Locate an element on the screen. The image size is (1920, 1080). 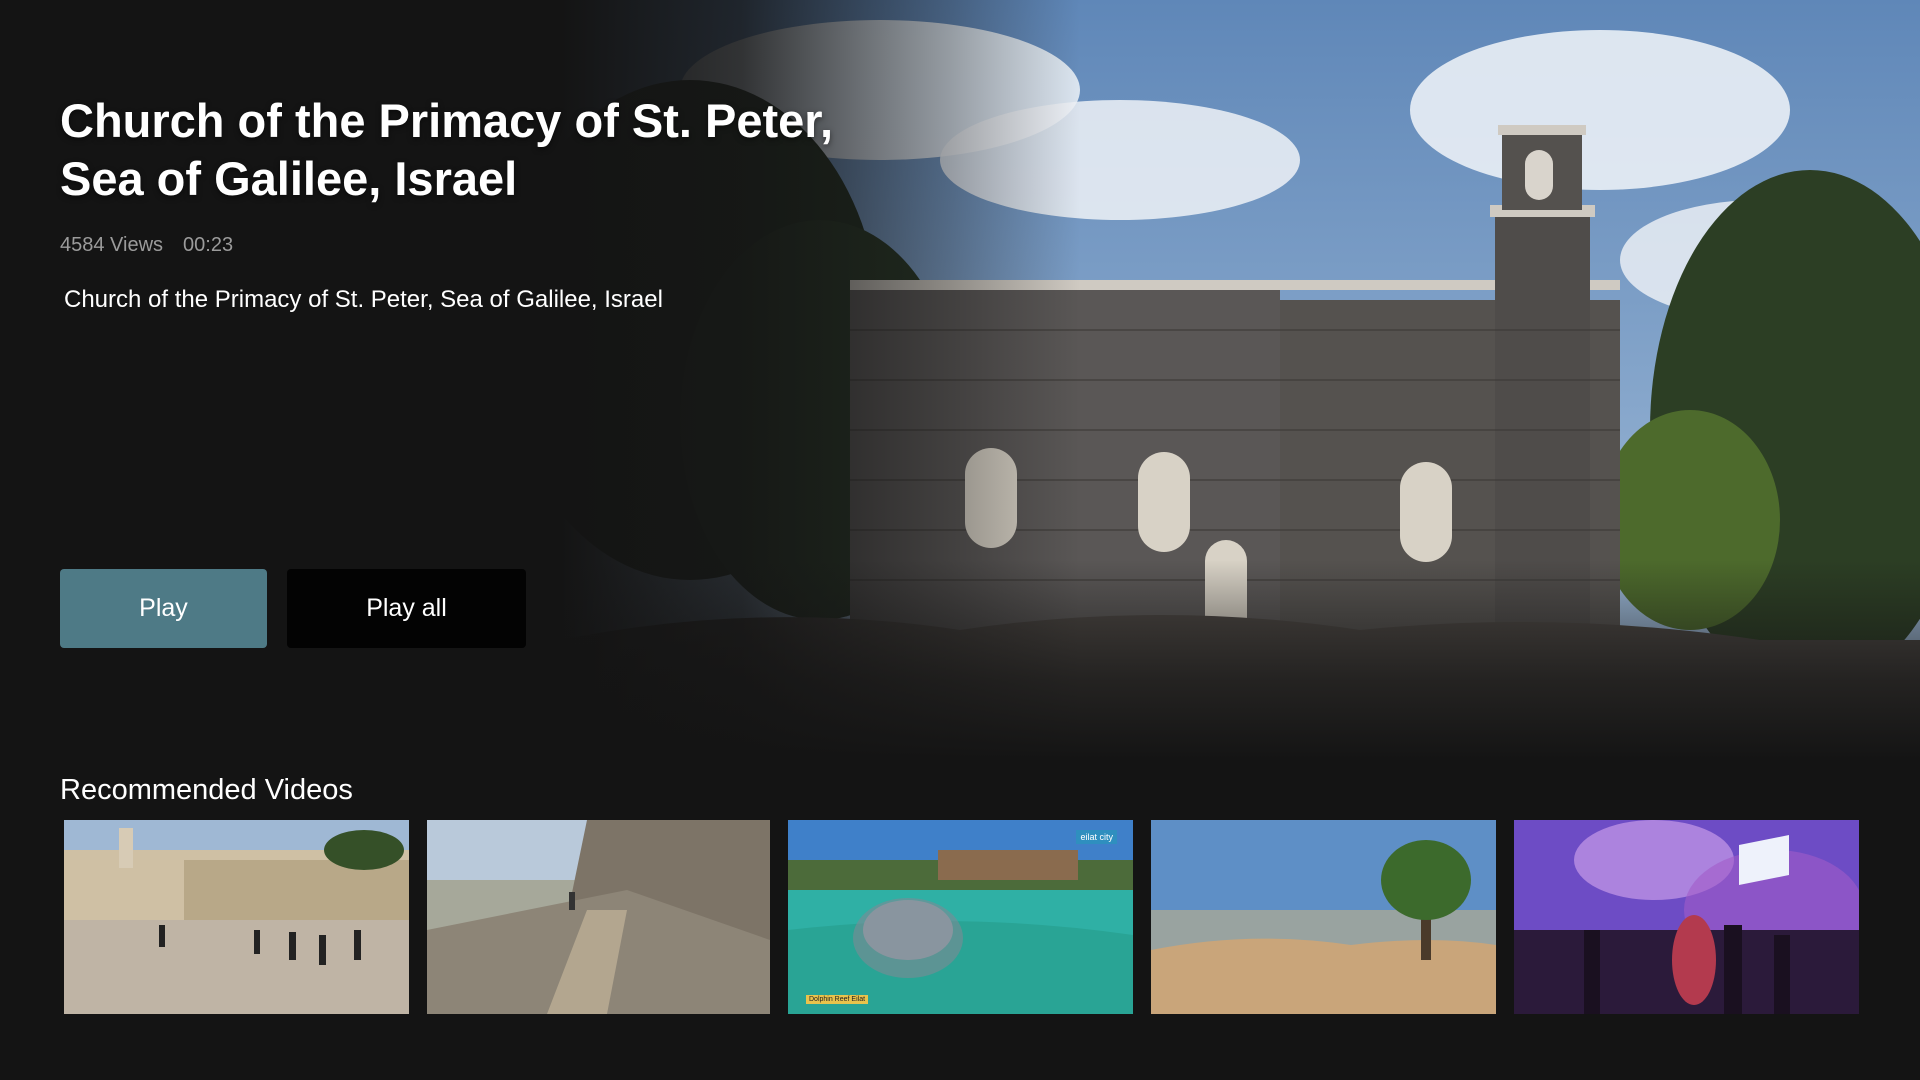
mountain-trail-thumbnail is located at coordinates (598, 917).